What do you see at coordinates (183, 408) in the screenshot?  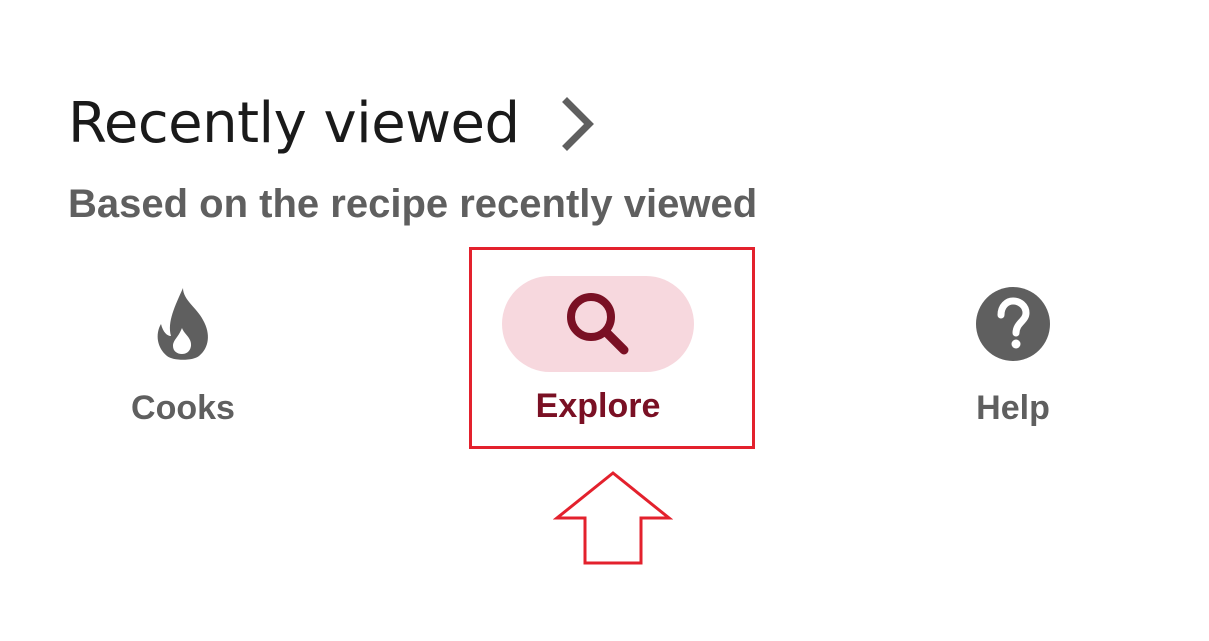 I see `nav-label-cooks: Cooks` at bounding box center [183, 408].